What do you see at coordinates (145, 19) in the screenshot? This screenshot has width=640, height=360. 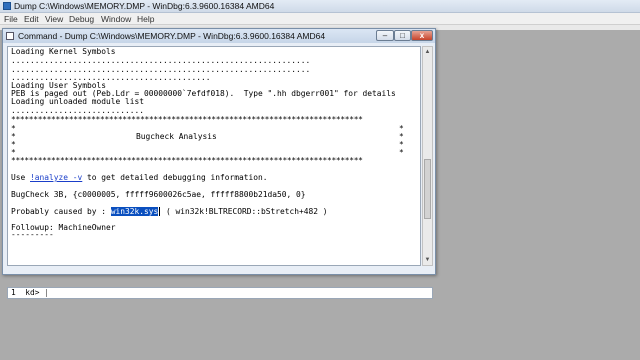 I see `menu-help: Help` at bounding box center [145, 19].